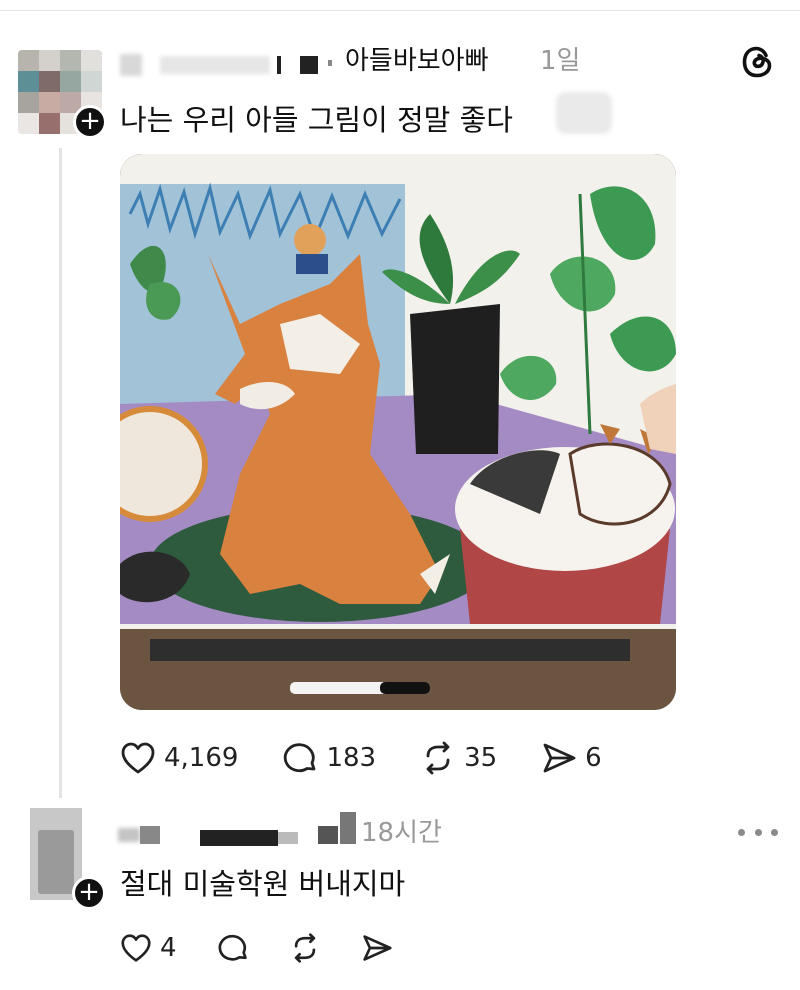 The height and width of the screenshot is (990, 800). Describe the element at coordinates (62, 94) in the screenshot. I see `author-avatar: +` at that location.